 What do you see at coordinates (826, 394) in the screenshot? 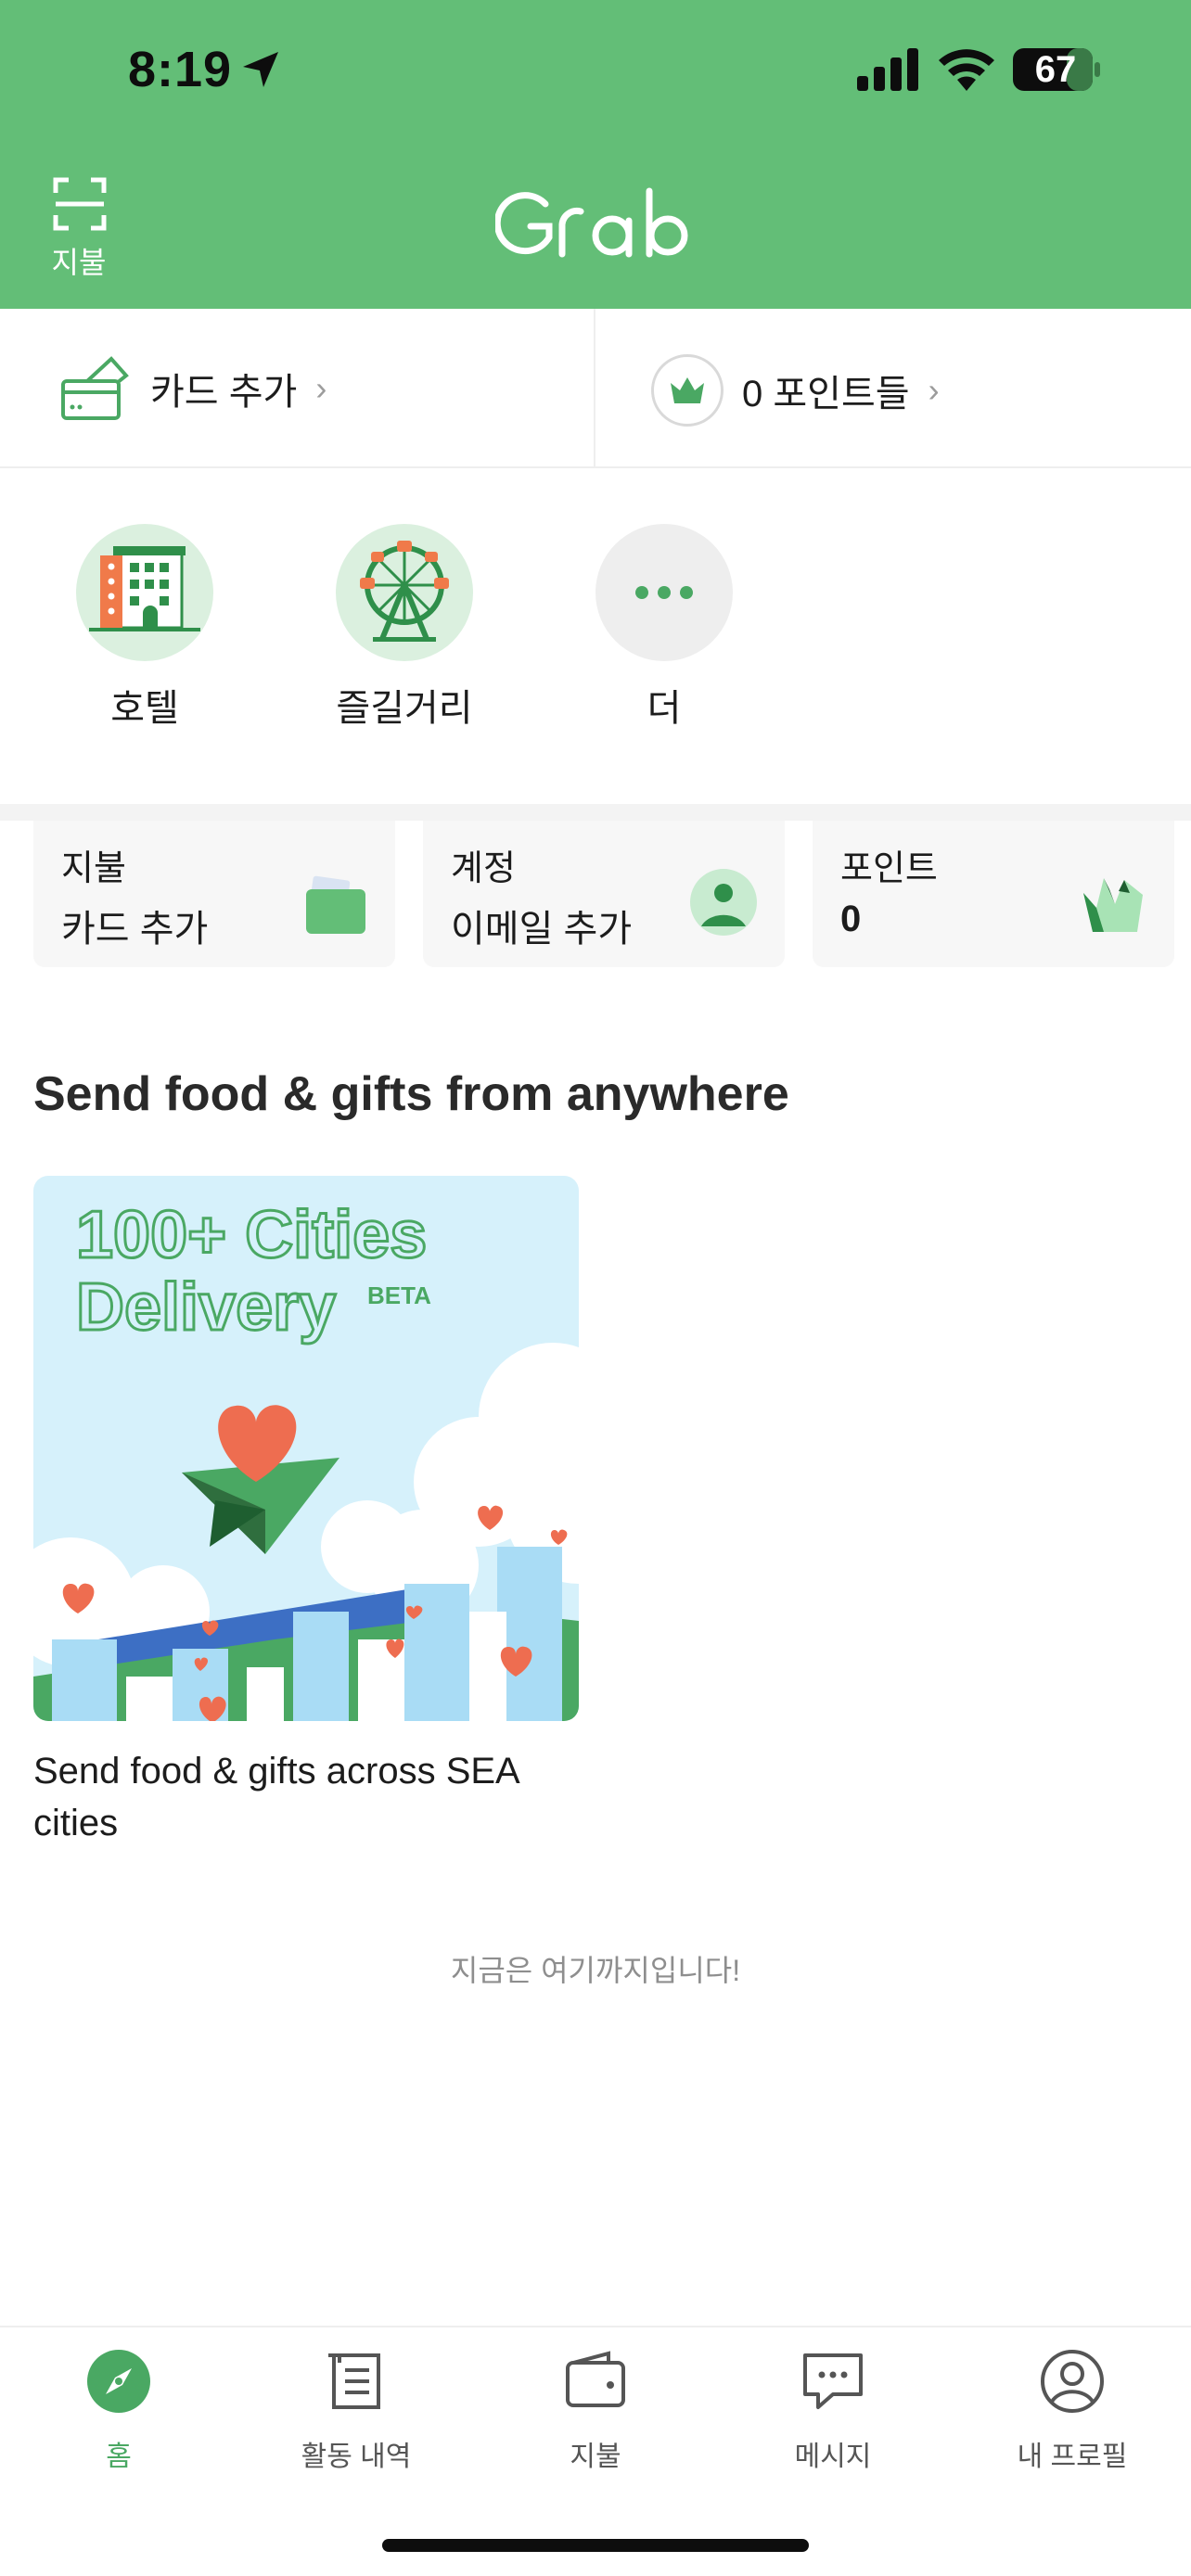
I see `points-label: 0 포인트들` at bounding box center [826, 394].